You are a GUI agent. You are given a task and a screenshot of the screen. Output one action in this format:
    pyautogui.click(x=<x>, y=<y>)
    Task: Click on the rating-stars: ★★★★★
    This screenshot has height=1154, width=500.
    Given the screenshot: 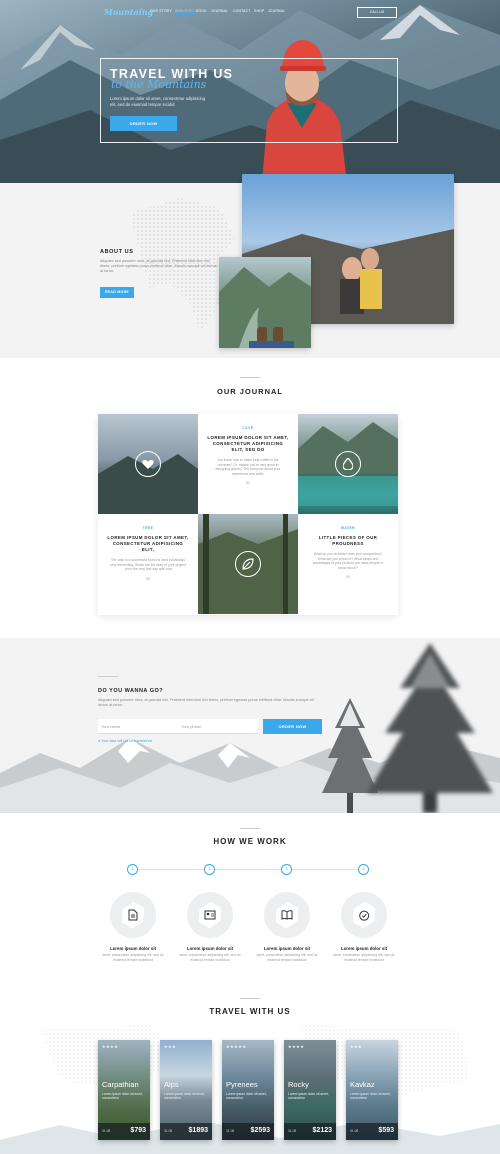 What is the action you would take?
    pyautogui.click(x=236, y=1046)
    